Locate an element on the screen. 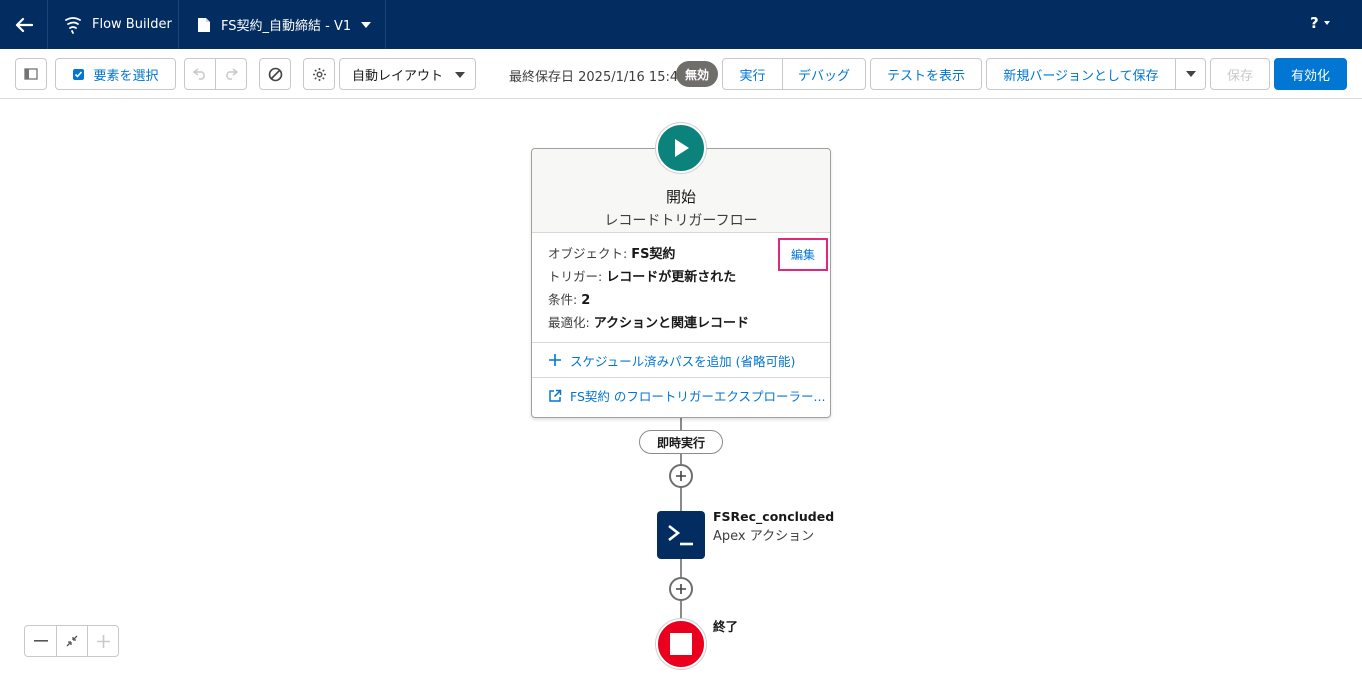 This screenshot has width=1362, height=679. contract-icon is located at coordinates (72, 641).